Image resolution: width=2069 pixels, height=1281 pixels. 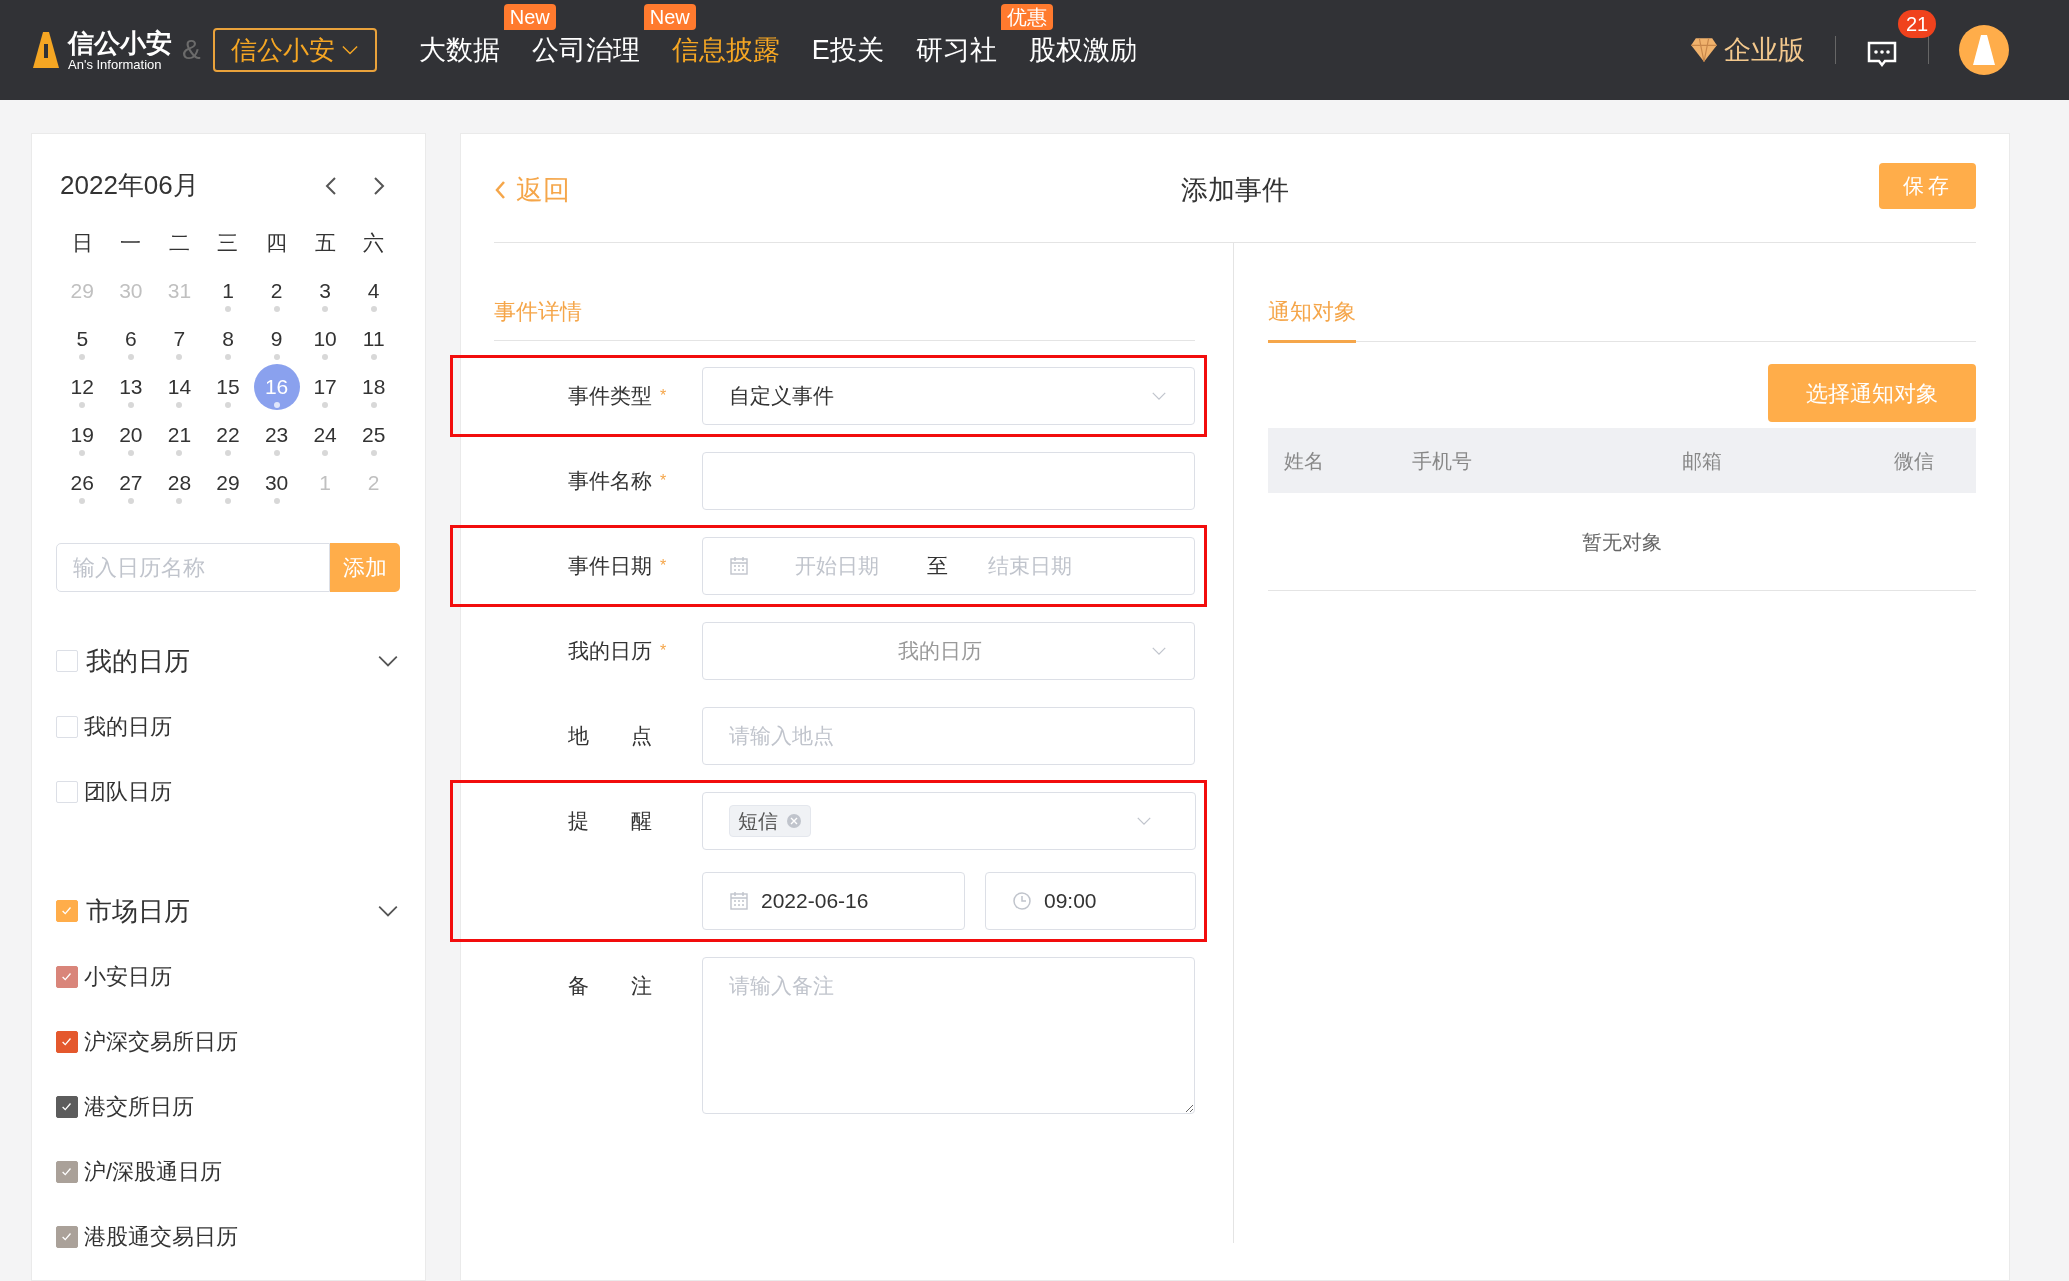 What do you see at coordinates (179, 483) in the screenshot?
I see `calendar-day: 28` at bounding box center [179, 483].